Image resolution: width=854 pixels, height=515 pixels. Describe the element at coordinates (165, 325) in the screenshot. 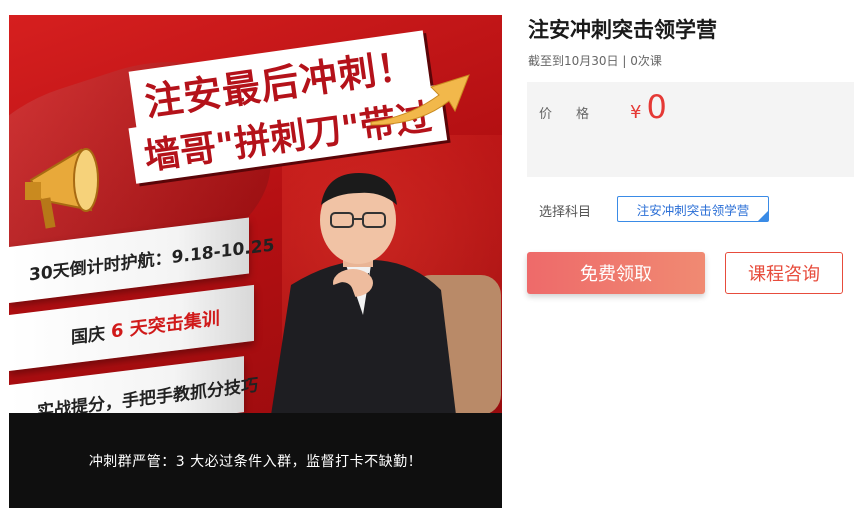

I see `promo-strip-holiday-highlight: 6 天突击集训` at that location.